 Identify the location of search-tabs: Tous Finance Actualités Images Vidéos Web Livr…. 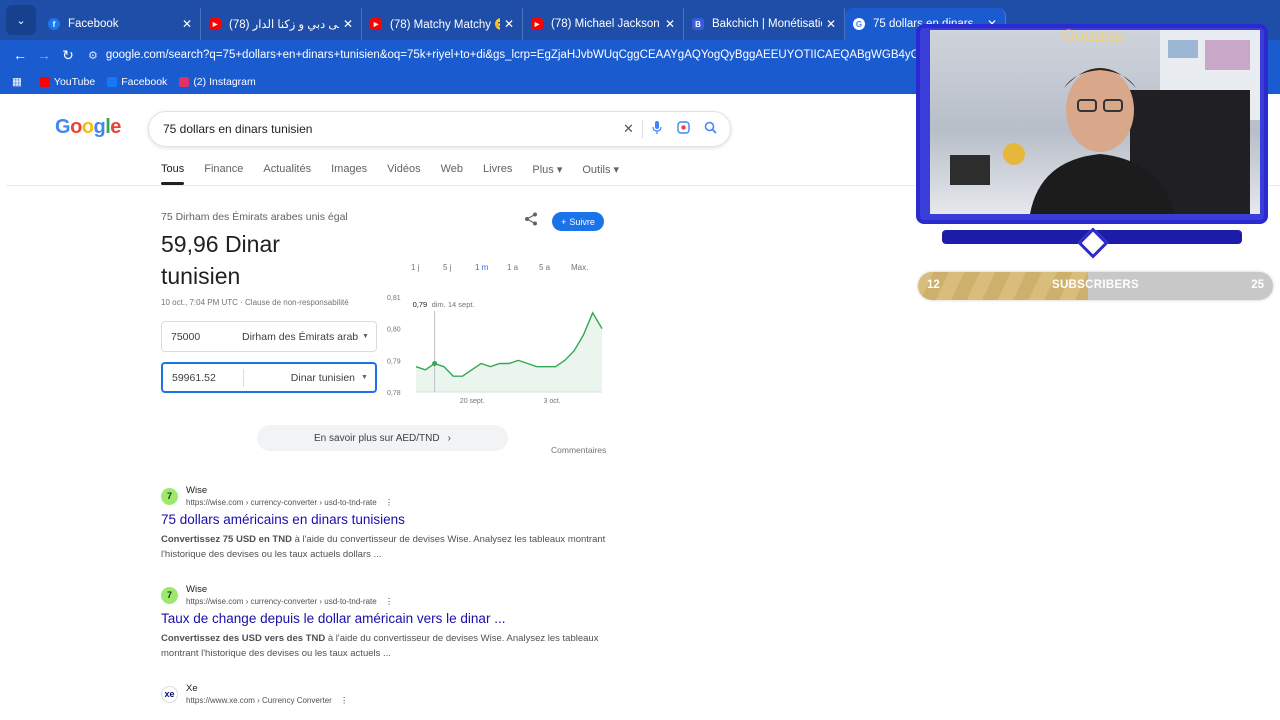
(390, 174).